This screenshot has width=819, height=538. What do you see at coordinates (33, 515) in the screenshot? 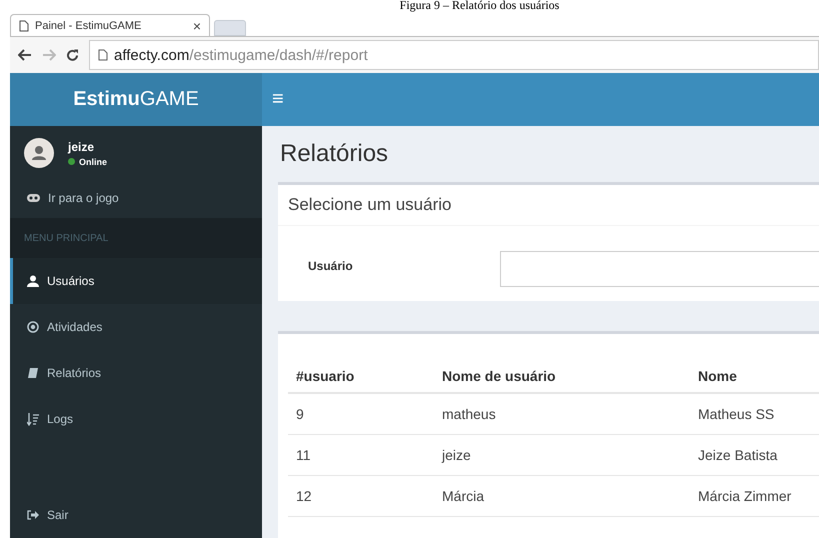
I see `sign-out-icon` at bounding box center [33, 515].